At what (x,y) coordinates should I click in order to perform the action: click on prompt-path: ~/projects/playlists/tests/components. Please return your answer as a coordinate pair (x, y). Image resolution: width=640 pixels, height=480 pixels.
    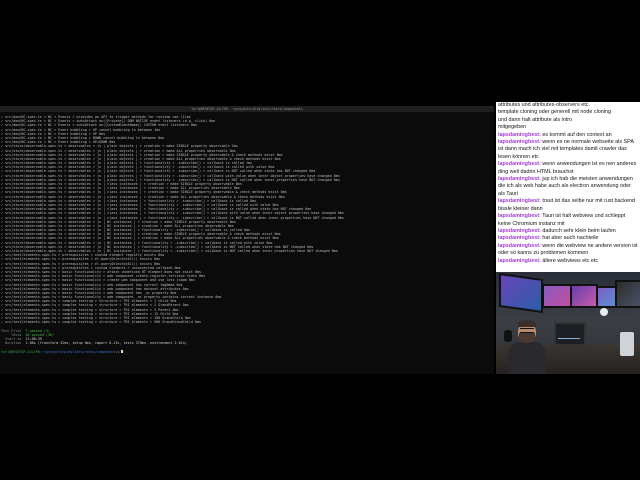
    Looking at the image, I should click on (79, 351).